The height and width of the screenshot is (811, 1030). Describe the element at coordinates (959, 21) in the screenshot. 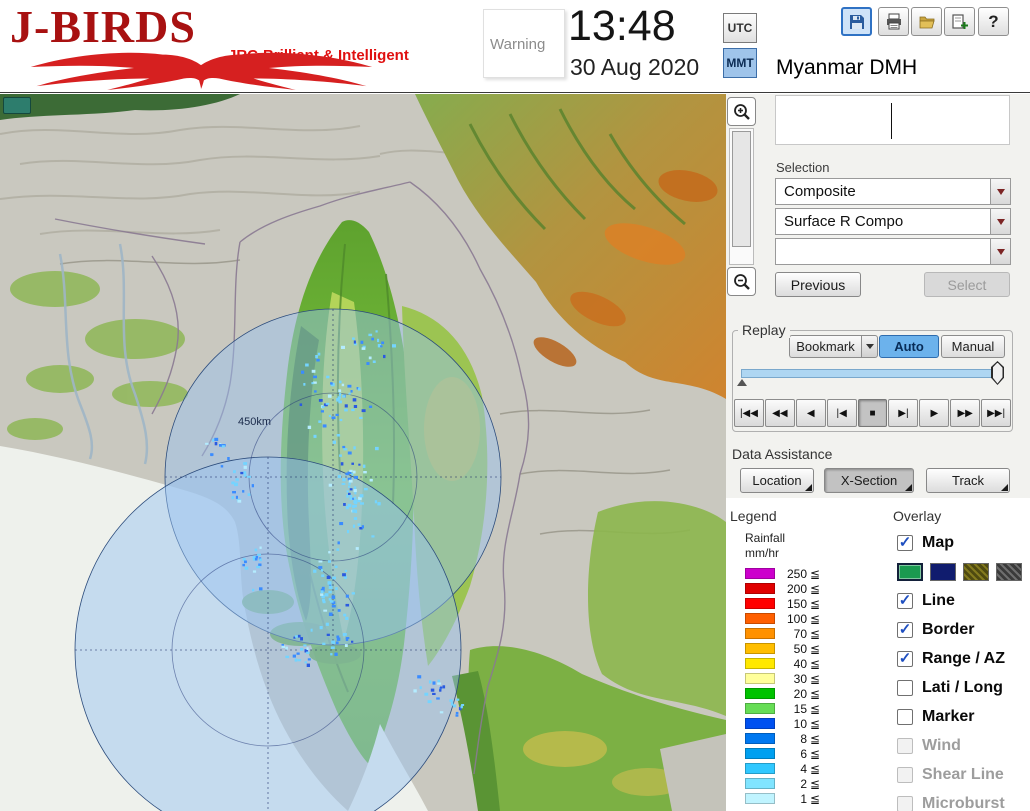

I see `add-data-button` at that location.